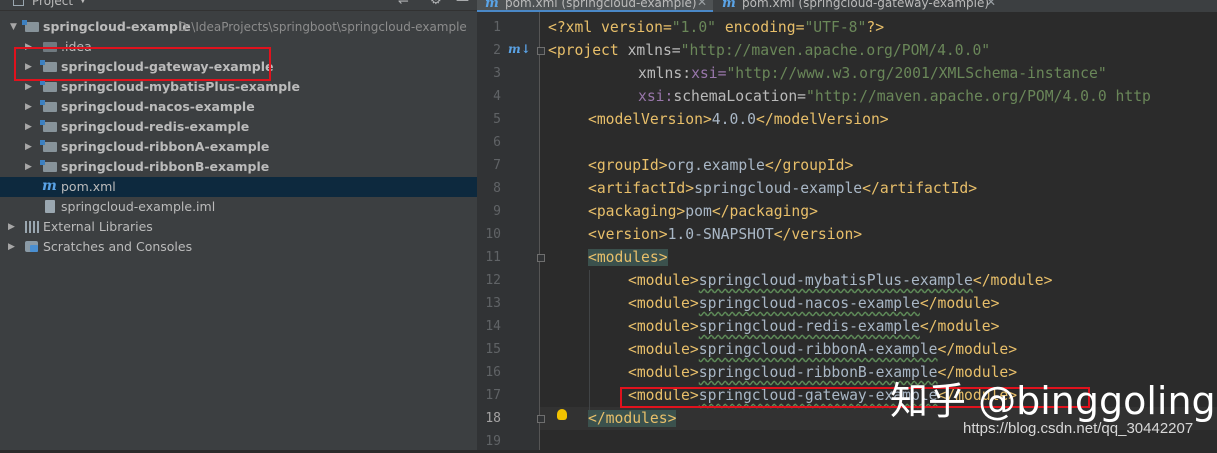 This screenshot has width=1217, height=453. I want to click on xml-decl: encoding=, so click(760, 27).